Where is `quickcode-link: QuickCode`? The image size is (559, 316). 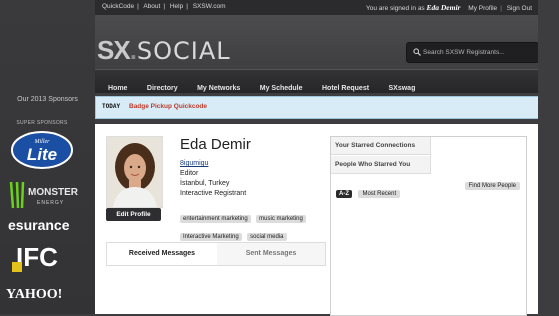 quickcode-link: QuickCode is located at coordinates (118, 6).